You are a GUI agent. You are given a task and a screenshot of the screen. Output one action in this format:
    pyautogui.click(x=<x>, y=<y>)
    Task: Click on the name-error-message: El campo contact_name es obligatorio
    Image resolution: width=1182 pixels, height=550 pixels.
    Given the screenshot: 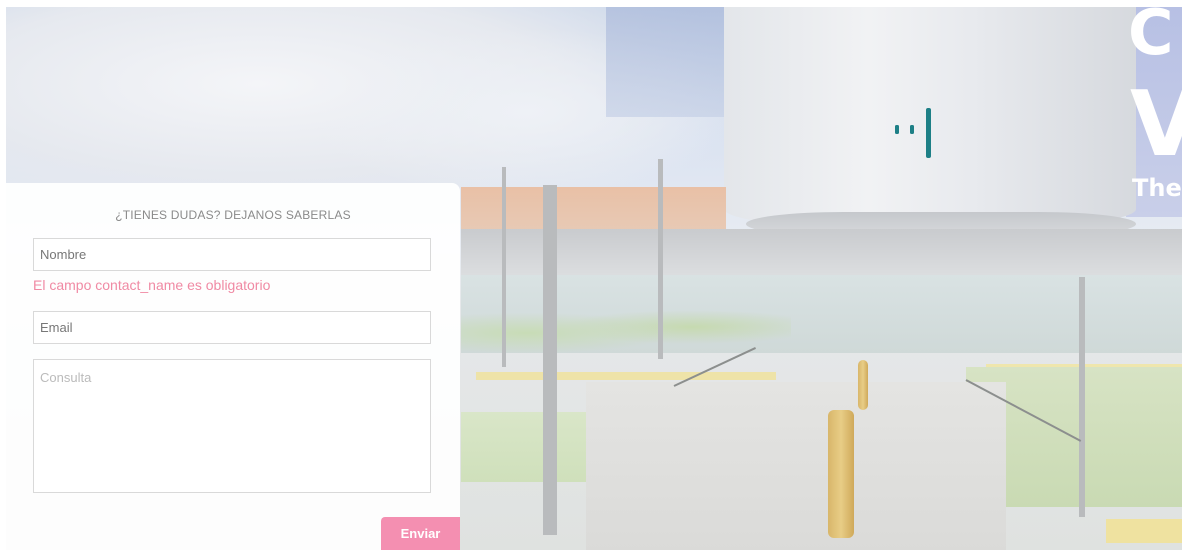 What is the action you would take?
    pyautogui.click(x=152, y=285)
    